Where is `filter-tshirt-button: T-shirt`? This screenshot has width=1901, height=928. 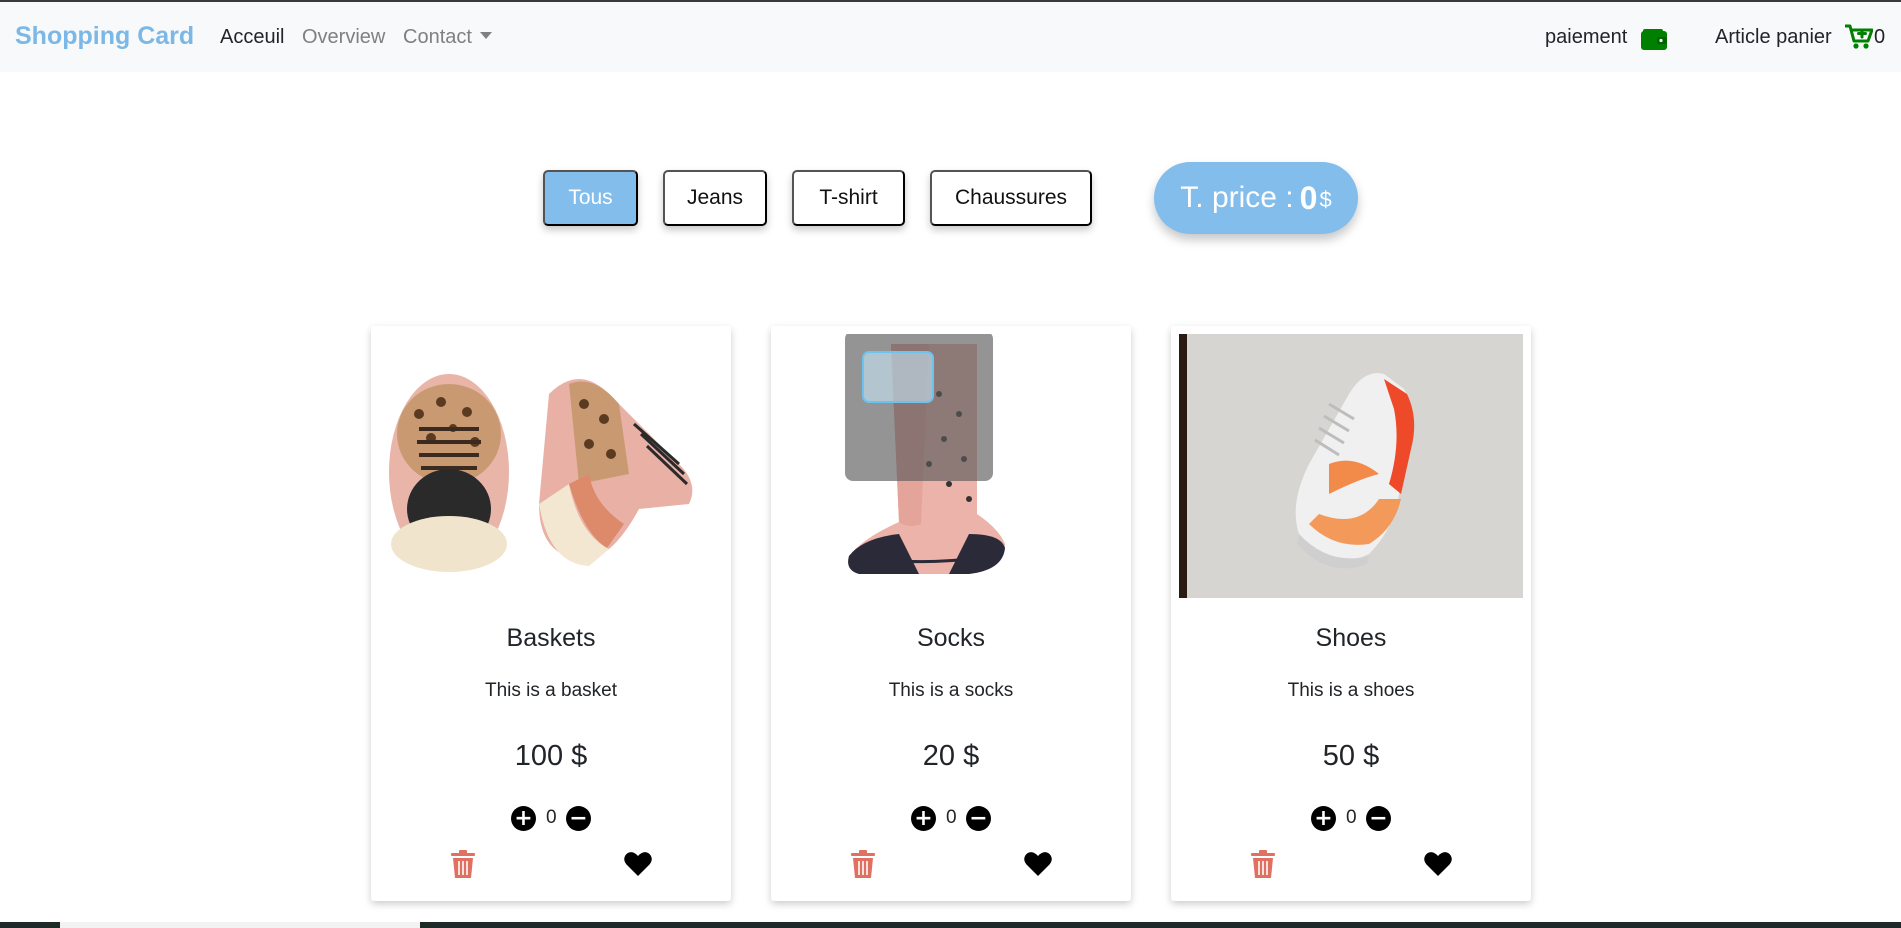
filter-tshirt-button: T-shirt is located at coordinates (848, 198).